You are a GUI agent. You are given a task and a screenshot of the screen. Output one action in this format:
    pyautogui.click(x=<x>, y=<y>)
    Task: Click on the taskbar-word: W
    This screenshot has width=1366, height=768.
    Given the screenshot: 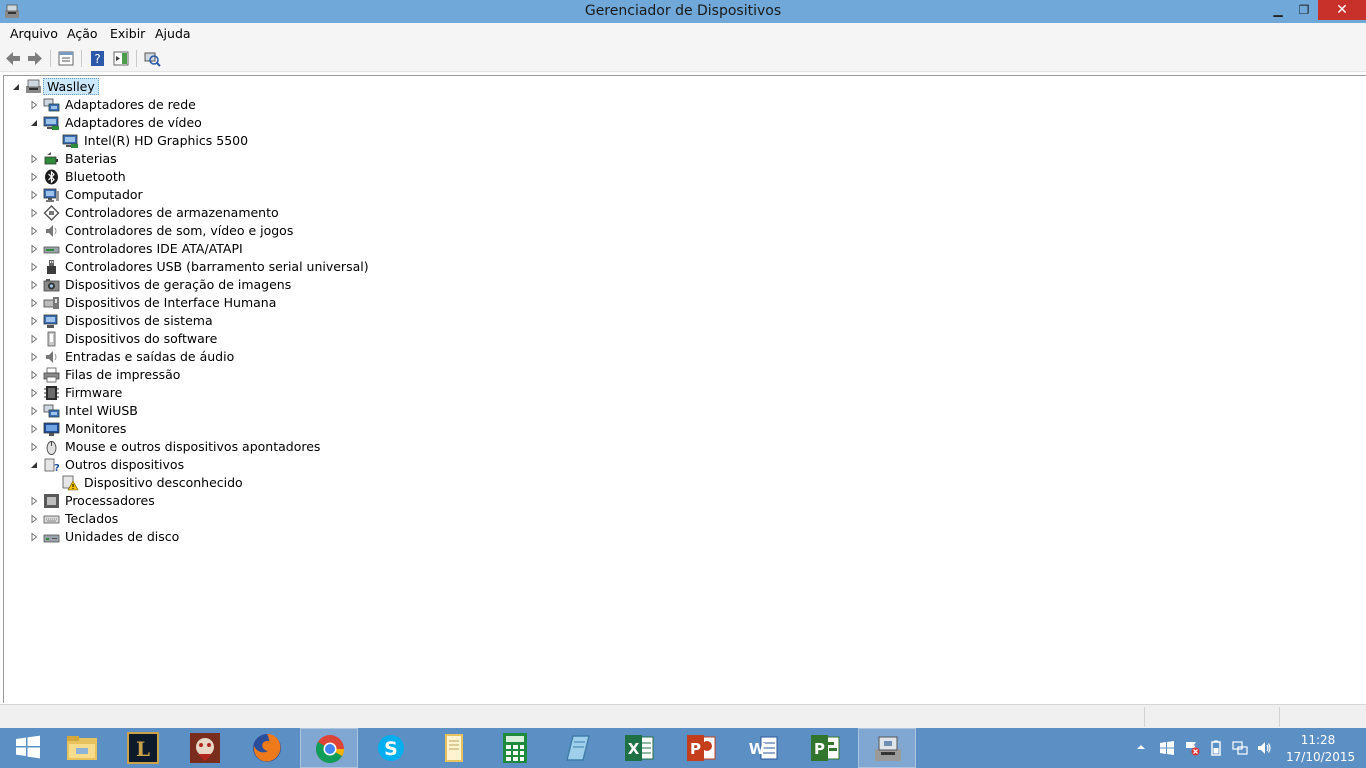 What is the action you would take?
    pyautogui.click(x=763, y=748)
    